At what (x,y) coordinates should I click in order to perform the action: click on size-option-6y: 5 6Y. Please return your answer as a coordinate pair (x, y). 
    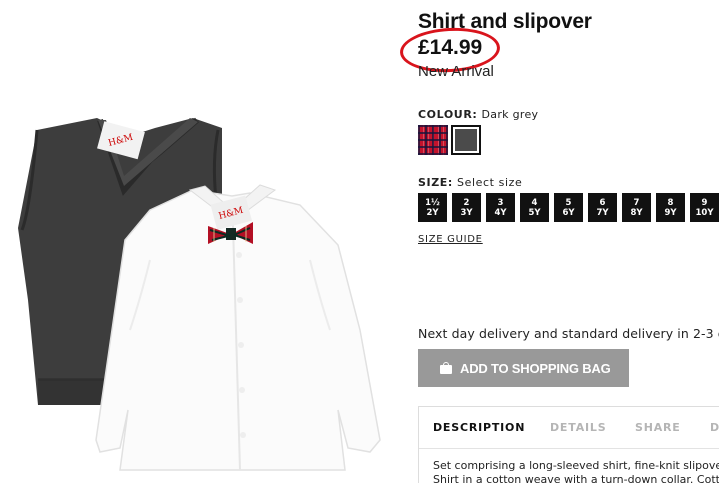
    Looking at the image, I should click on (568, 207).